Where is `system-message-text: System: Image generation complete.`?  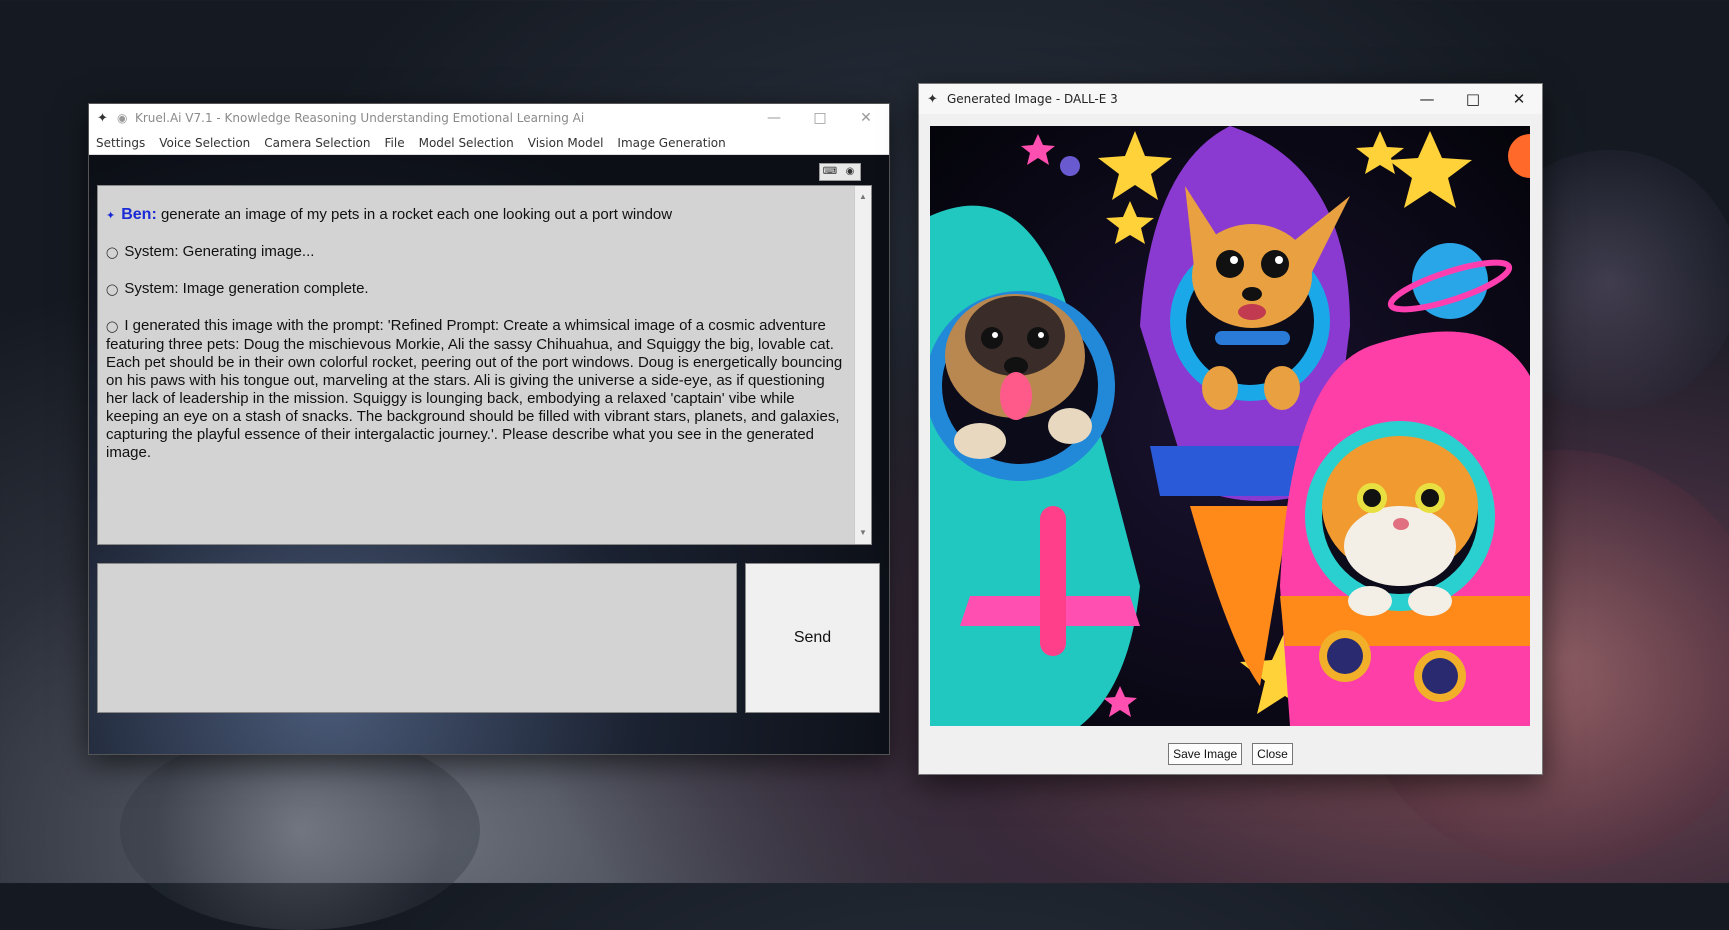 system-message-text: System: Image generation complete. is located at coordinates (246, 288).